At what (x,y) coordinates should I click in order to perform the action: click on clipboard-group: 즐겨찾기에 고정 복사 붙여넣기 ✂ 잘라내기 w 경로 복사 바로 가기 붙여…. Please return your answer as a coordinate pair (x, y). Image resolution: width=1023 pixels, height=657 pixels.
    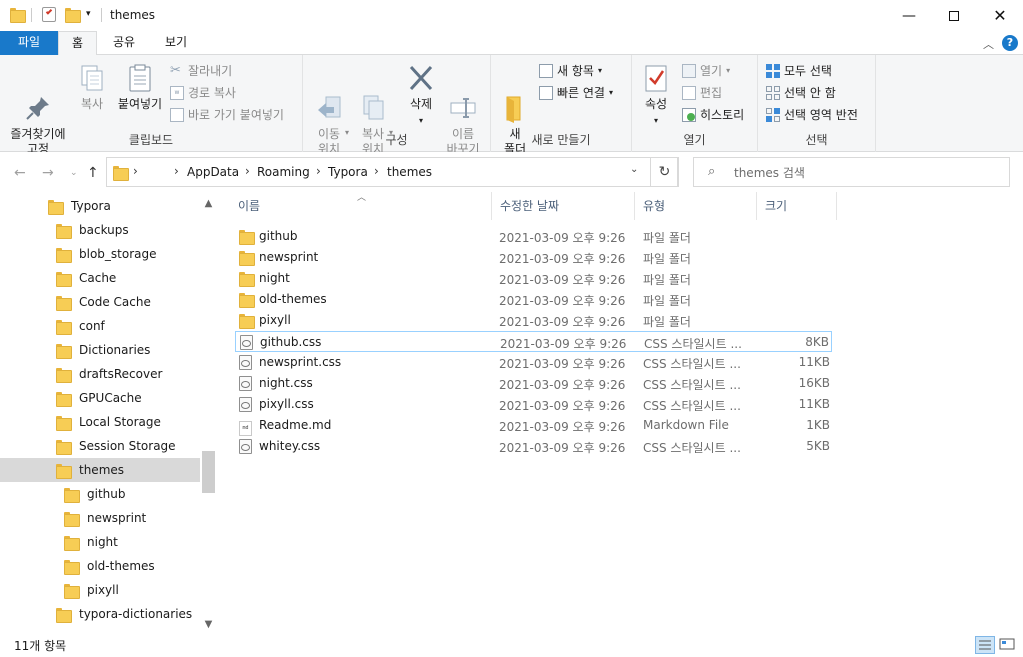
    Looking at the image, I should click on (151, 105).